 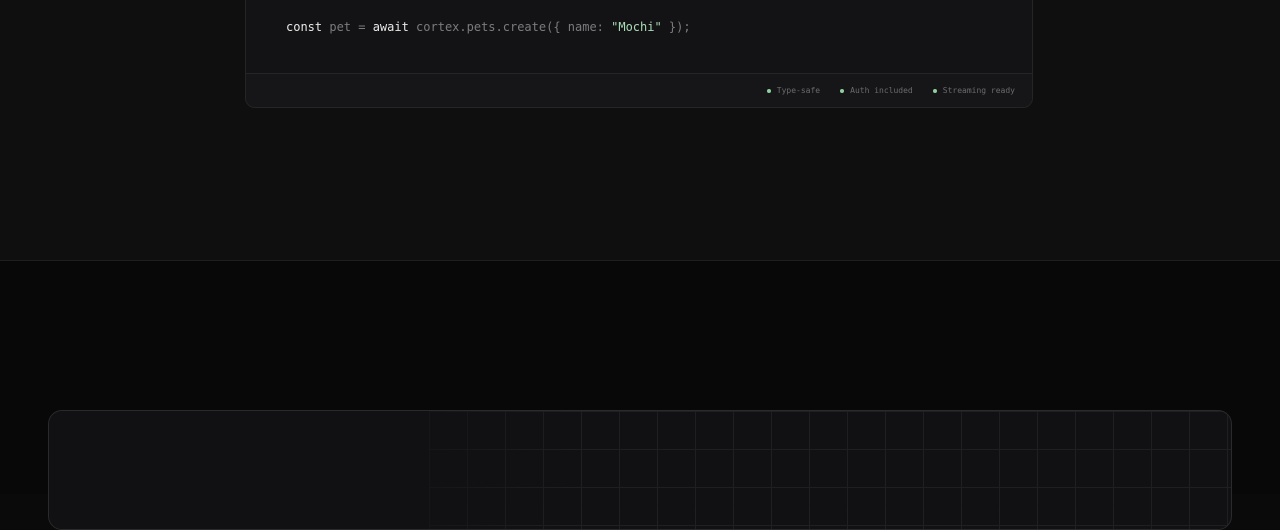 What do you see at coordinates (510, 27) in the screenshot?
I see `method-call: cortex.pets.create({ name:` at bounding box center [510, 27].